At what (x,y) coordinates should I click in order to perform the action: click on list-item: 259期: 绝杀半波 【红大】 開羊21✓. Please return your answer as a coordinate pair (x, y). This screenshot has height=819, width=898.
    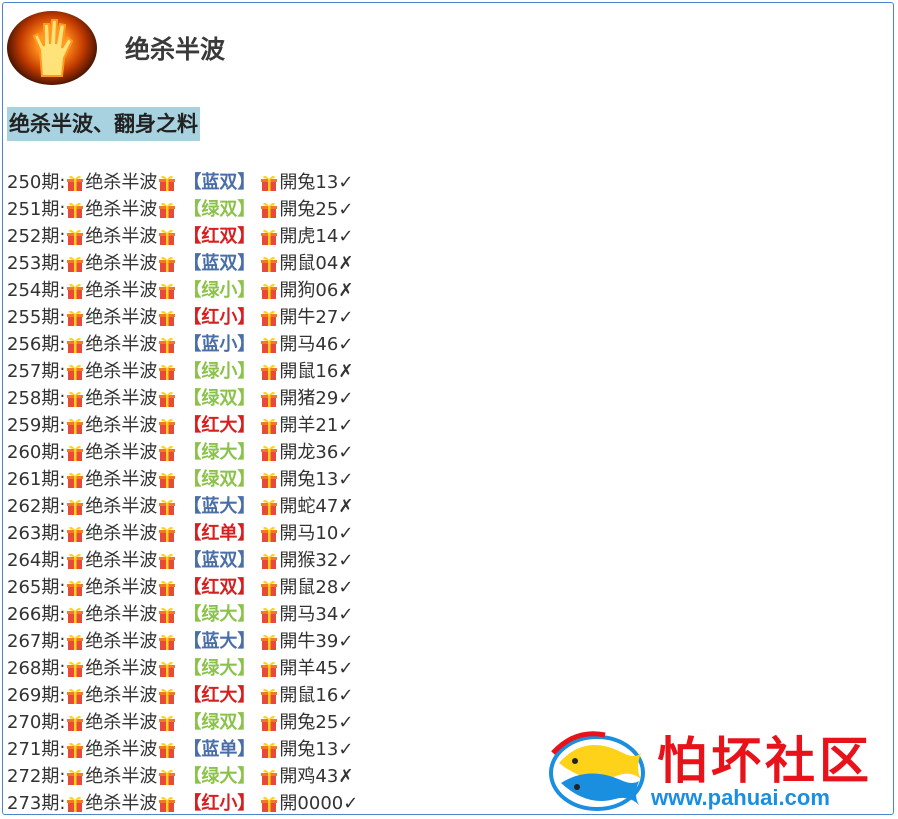
    Looking at the image, I should click on (182, 425).